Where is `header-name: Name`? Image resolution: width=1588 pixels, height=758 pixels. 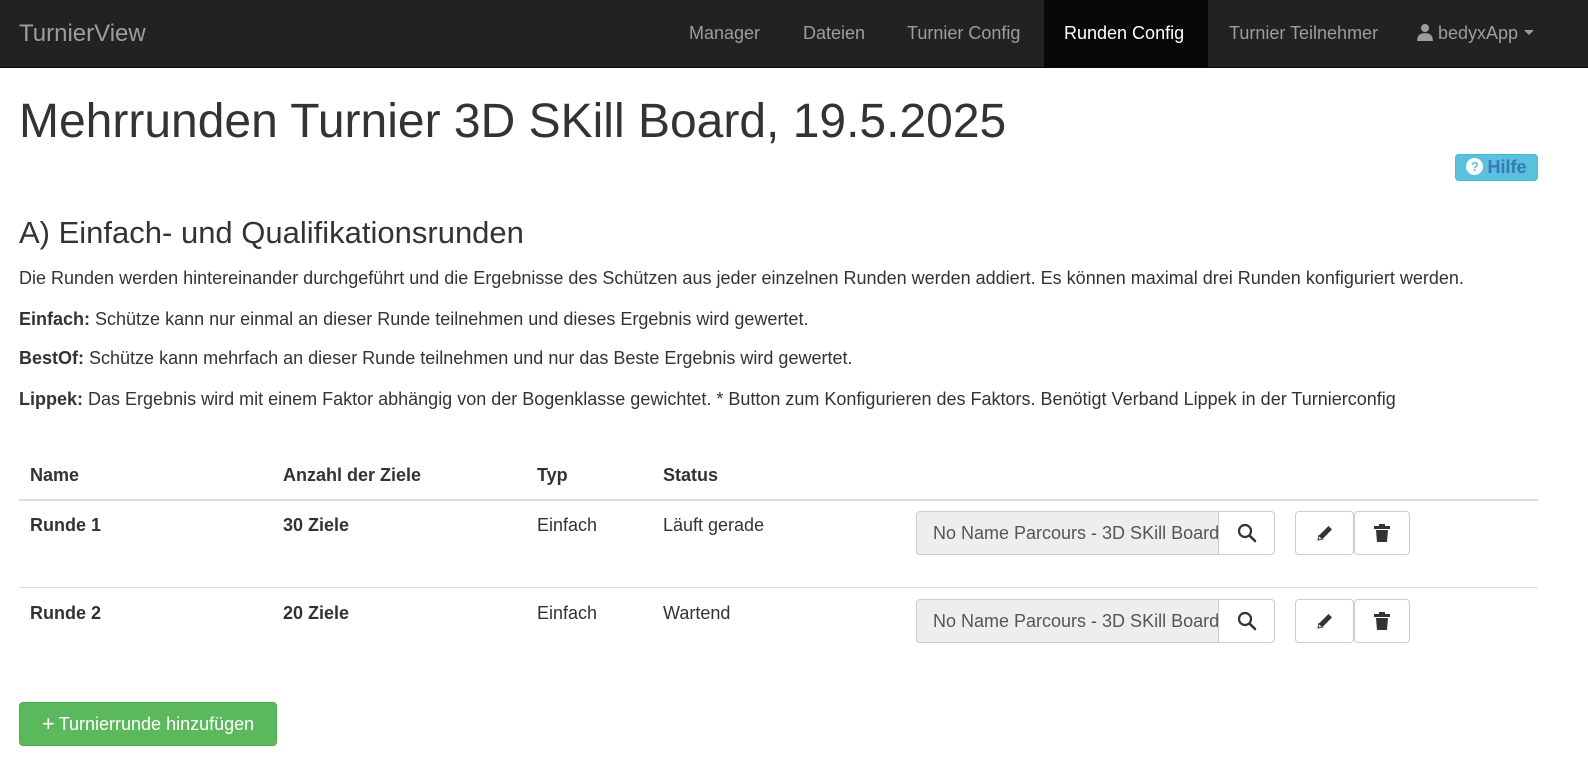 header-name: Name is located at coordinates (55, 475).